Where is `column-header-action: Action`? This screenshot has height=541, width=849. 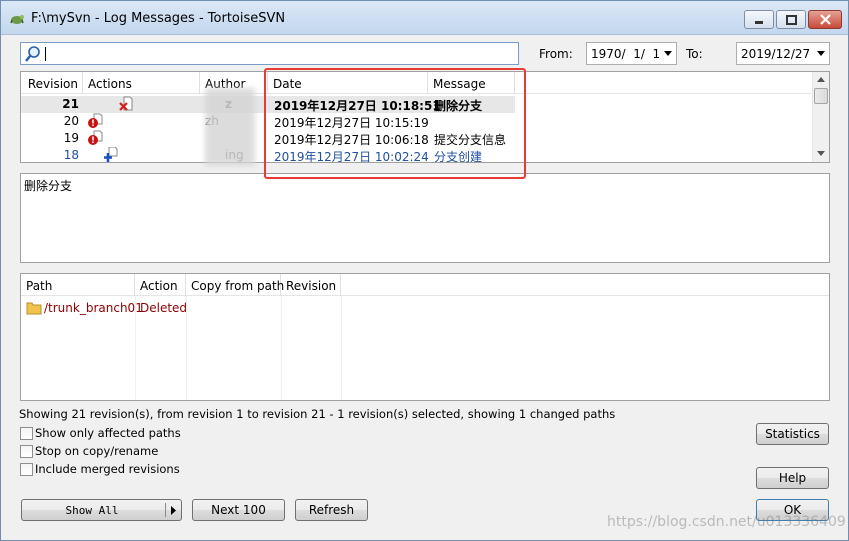 column-header-action: Action is located at coordinates (160, 285).